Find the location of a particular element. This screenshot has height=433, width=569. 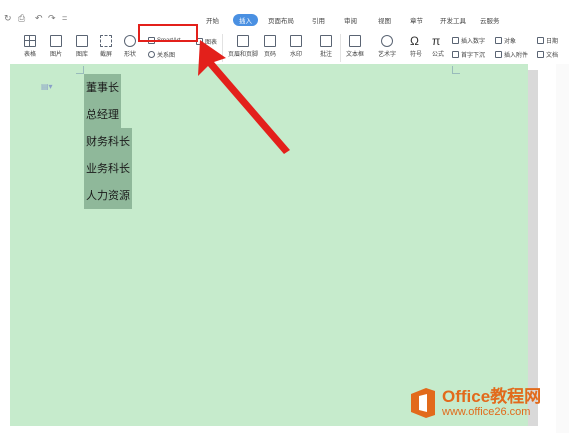

watermark-title: Office教程网 is located at coordinates (492, 396).